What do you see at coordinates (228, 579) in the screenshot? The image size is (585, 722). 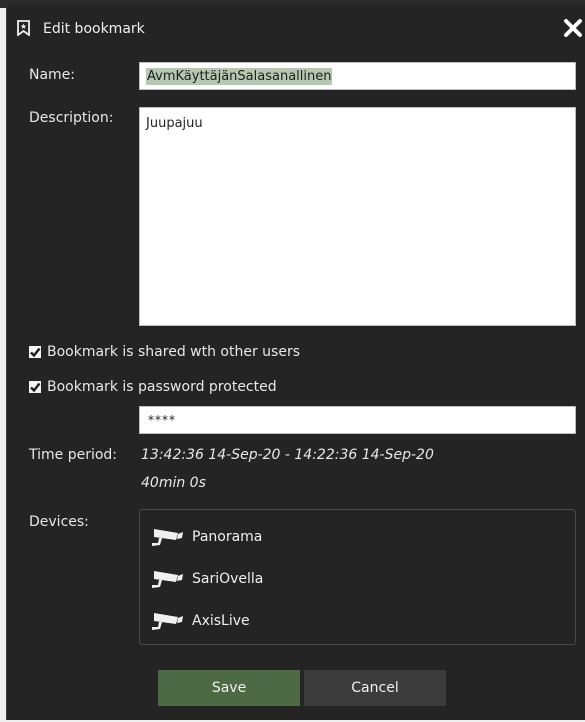 I see `device-name: SariOvella` at bounding box center [228, 579].